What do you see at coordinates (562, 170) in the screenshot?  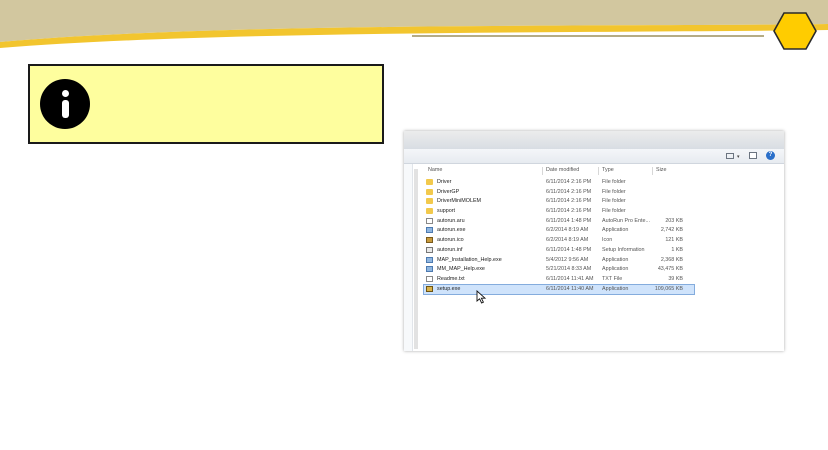 I see `column-header-date-modified: Date modified` at bounding box center [562, 170].